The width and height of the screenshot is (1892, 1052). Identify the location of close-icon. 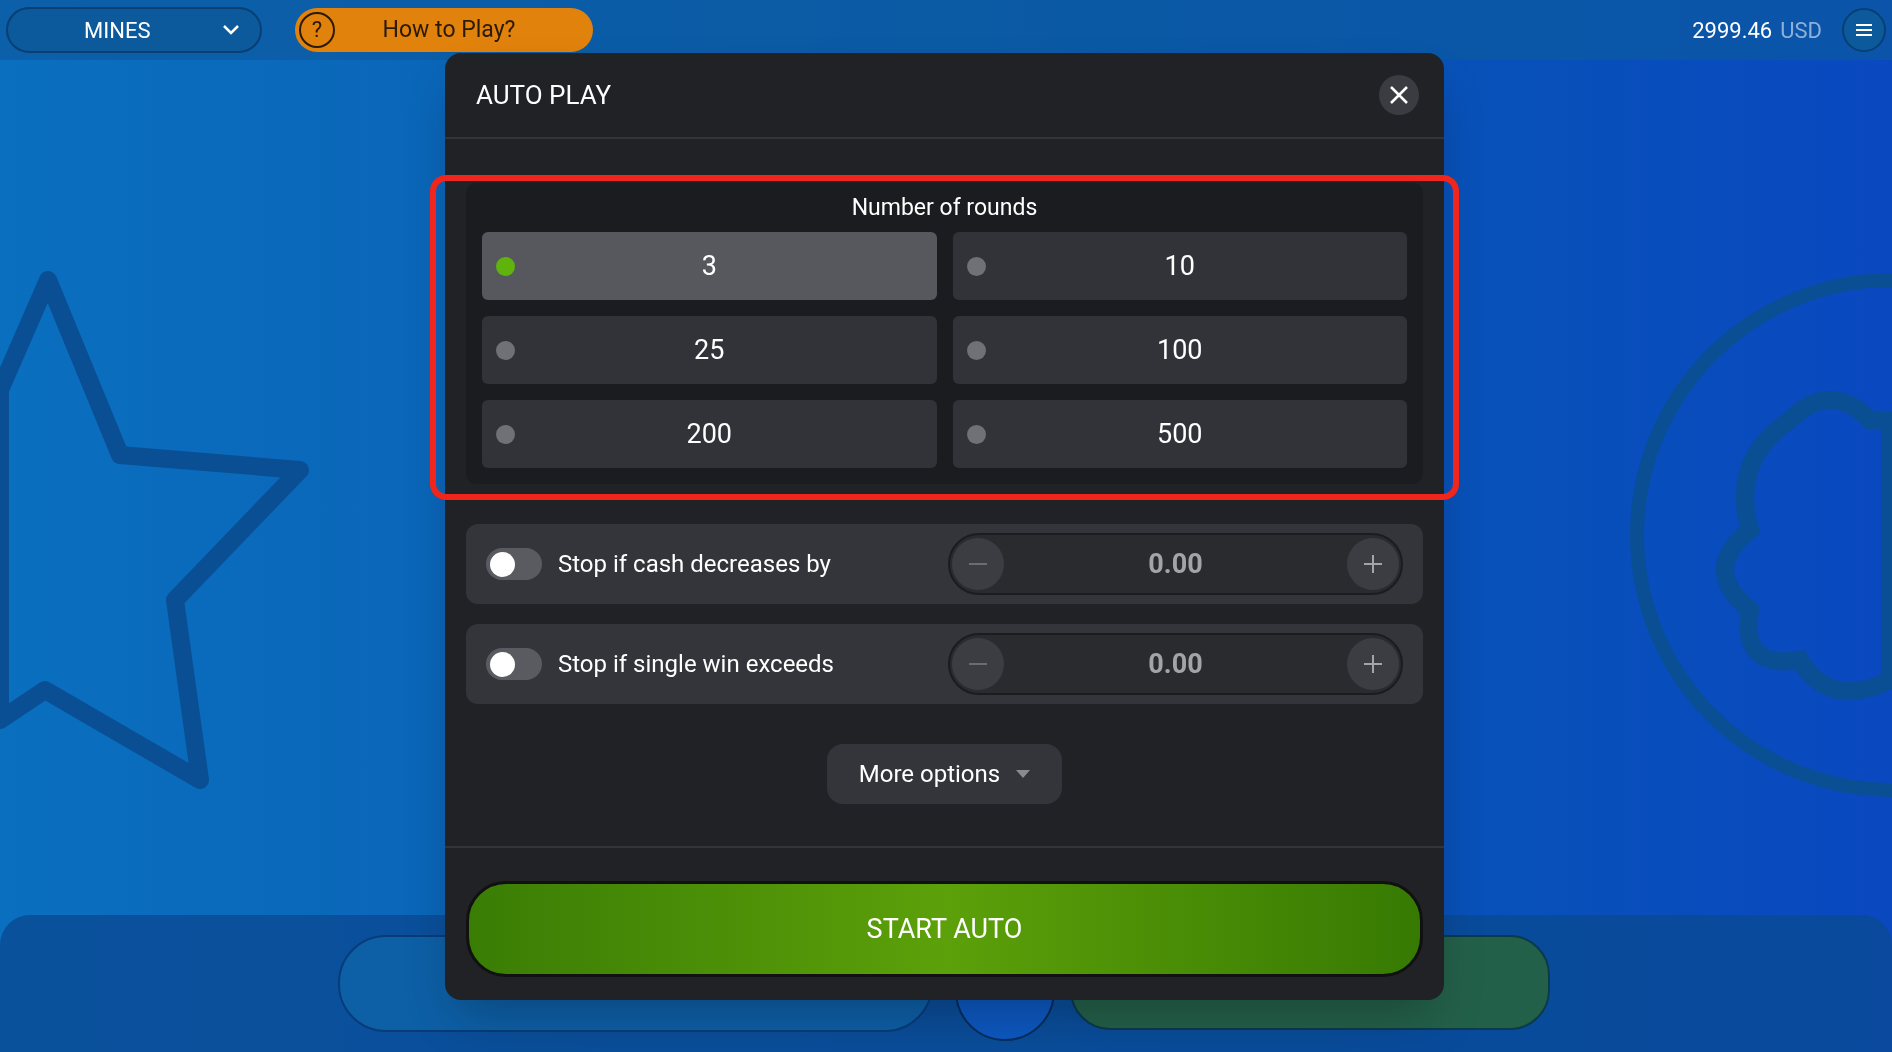
(1399, 95).